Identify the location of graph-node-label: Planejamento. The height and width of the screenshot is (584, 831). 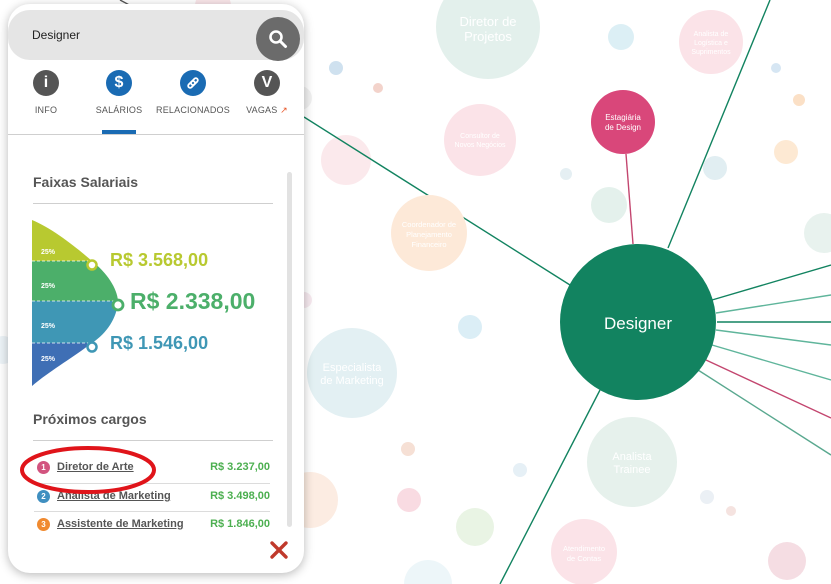
(429, 234).